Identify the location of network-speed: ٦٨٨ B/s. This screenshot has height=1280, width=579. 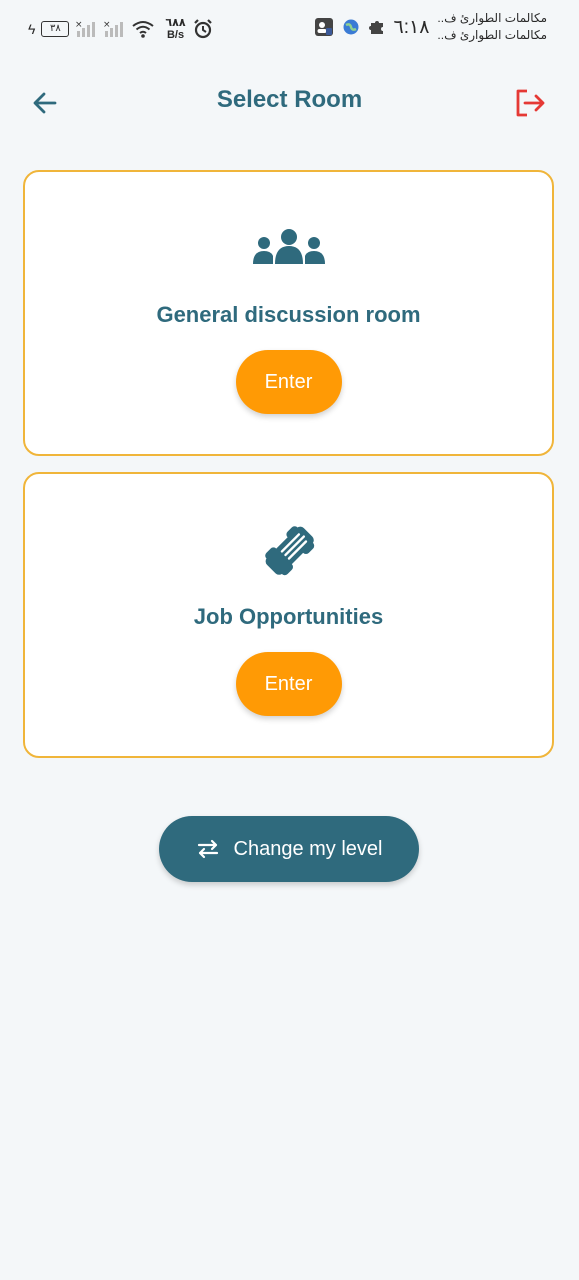
(175, 29).